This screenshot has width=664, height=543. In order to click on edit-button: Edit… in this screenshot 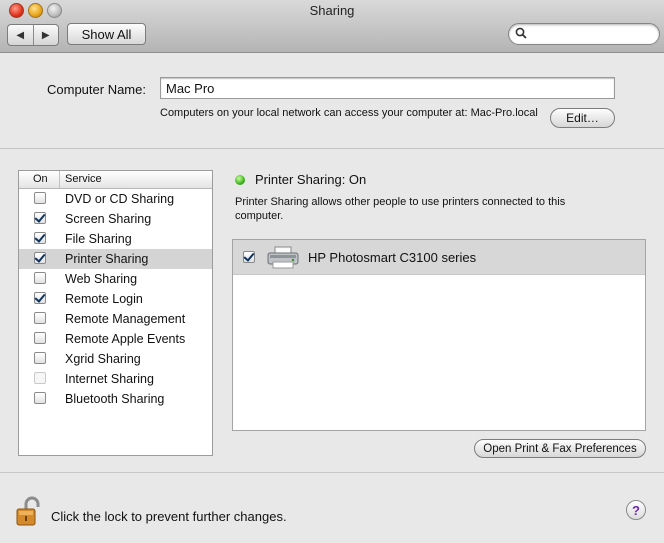, I will do `click(582, 118)`.